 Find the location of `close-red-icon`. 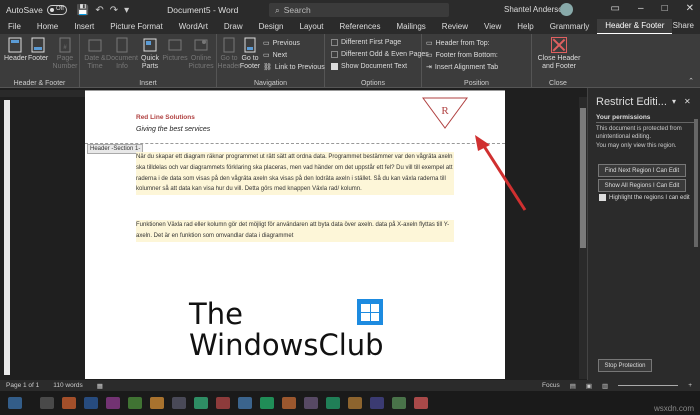

close-red-icon is located at coordinates (559, 45).